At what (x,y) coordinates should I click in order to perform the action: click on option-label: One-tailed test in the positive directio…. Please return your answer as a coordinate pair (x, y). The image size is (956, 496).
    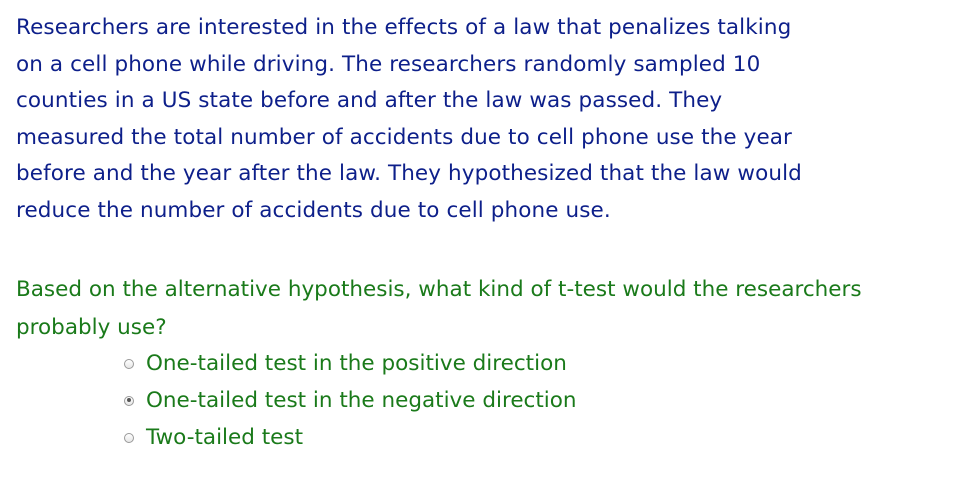
    Looking at the image, I should click on (356, 363).